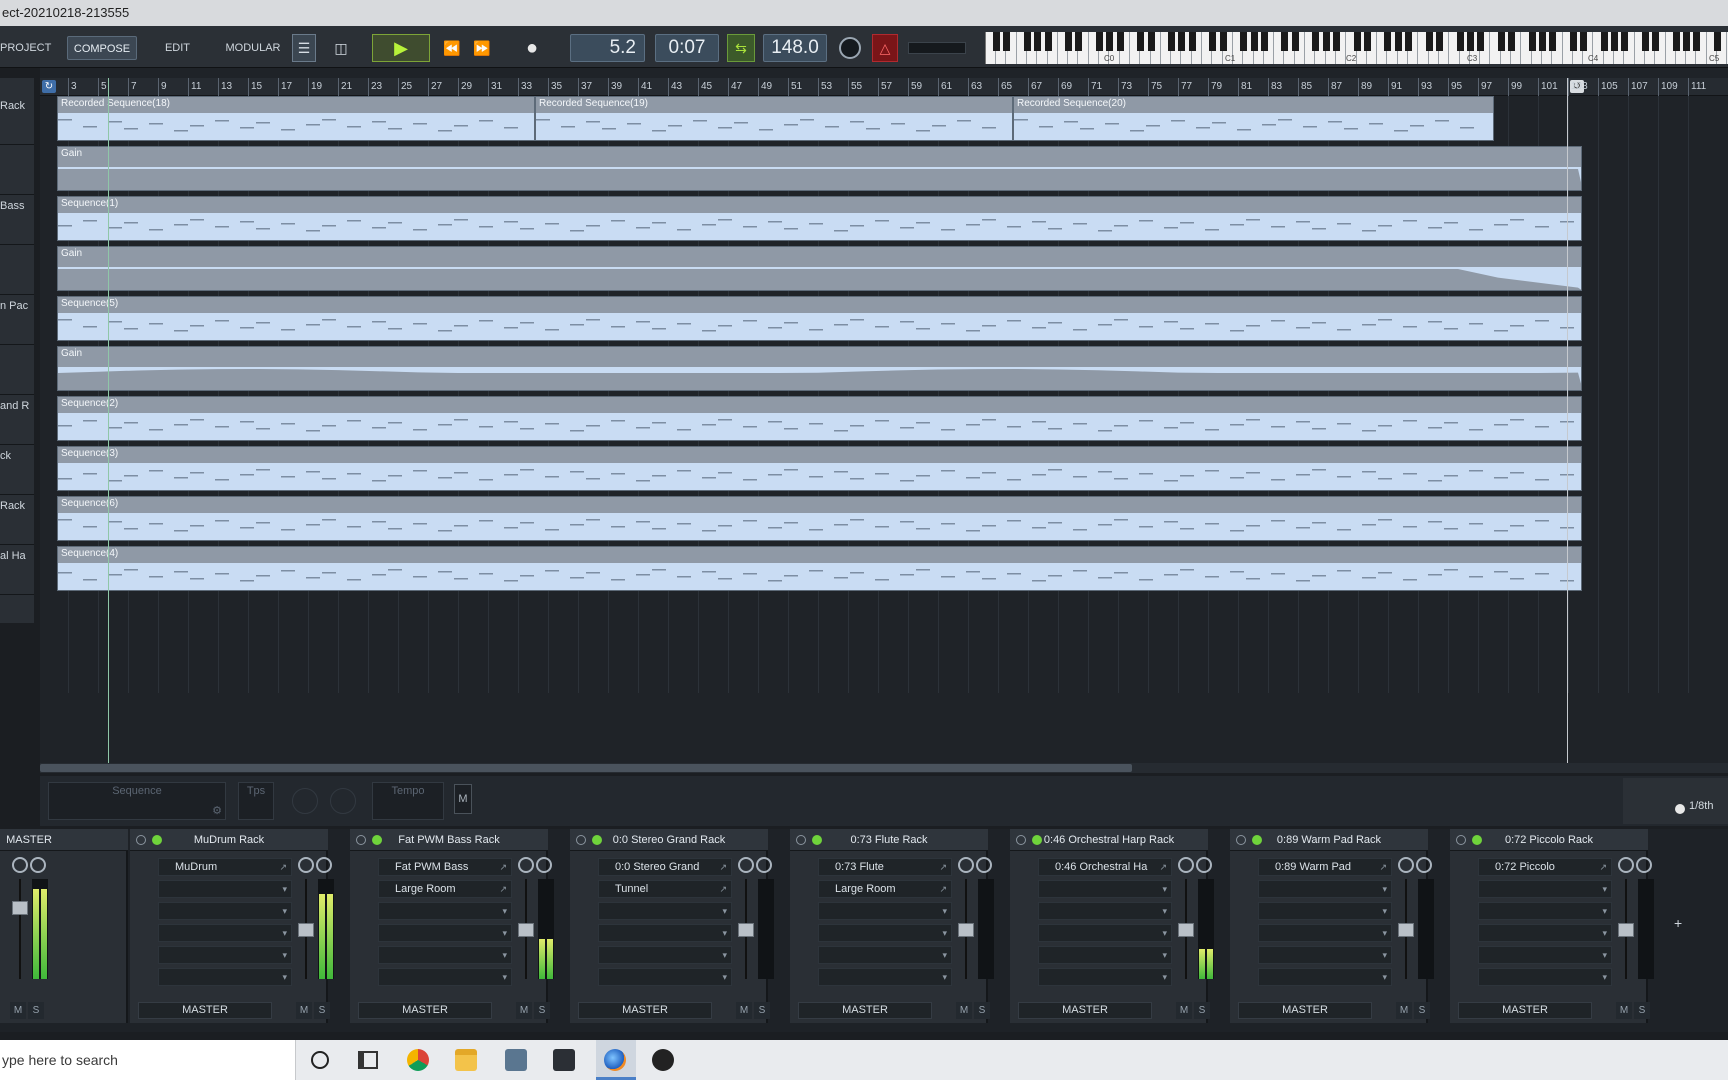 The width and height of the screenshot is (1728, 1080). Describe the element at coordinates (482, 48) in the screenshot. I see `fast-forward-icon: ⏩` at that location.